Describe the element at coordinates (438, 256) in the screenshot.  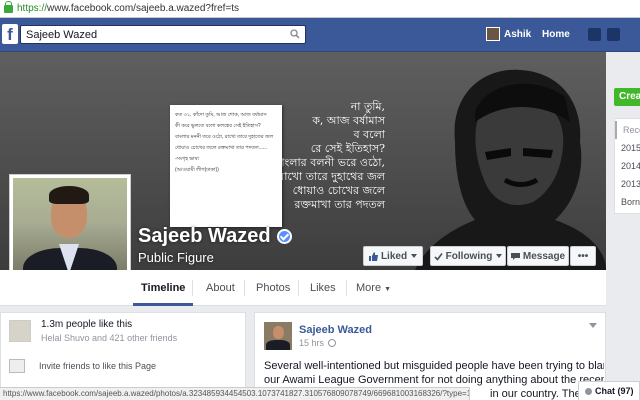
I see `check-icon` at that location.